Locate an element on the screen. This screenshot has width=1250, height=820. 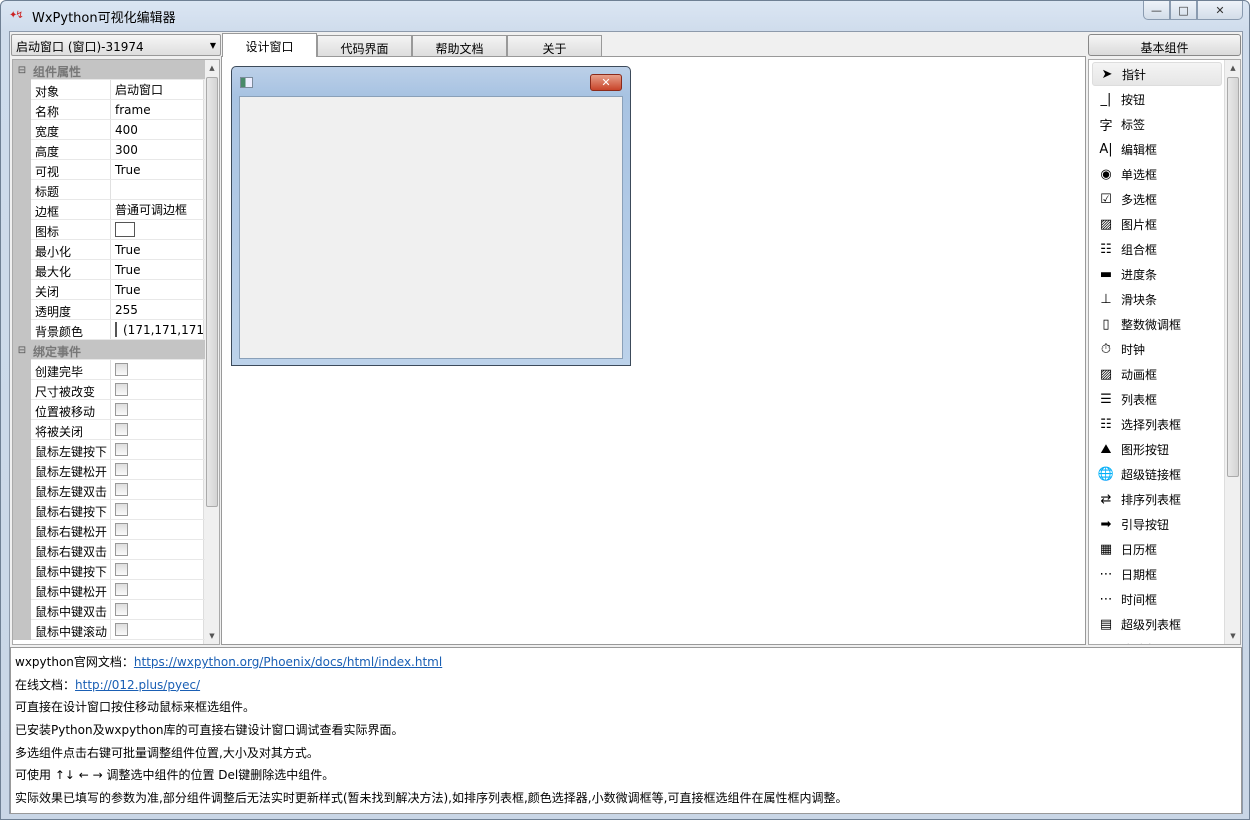
property-row: 可视 True is located at coordinates (109, 170).